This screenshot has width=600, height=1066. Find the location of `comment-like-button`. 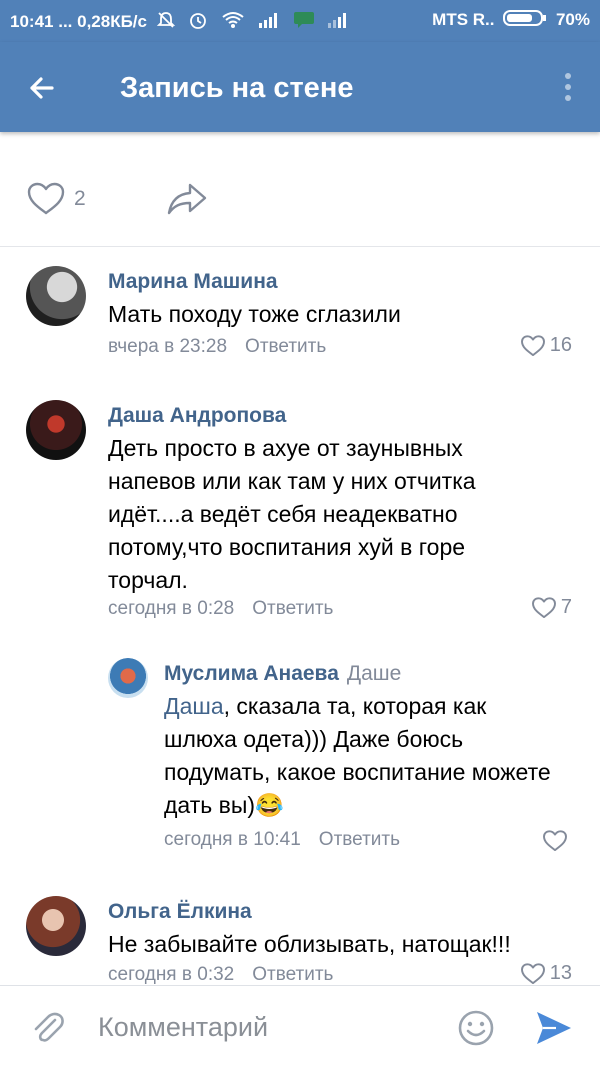

comment-like-button is located at coordinates (557, 842).